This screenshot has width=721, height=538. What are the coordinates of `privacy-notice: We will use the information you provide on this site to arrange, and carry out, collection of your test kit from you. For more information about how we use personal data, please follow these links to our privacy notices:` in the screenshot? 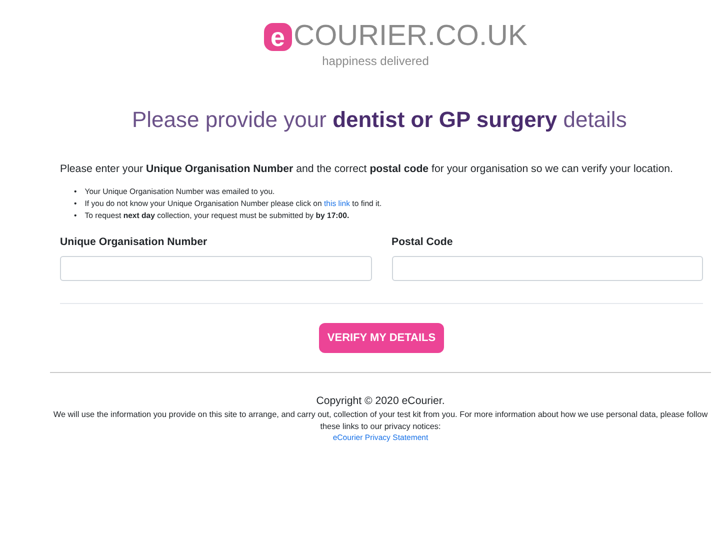 It's located at (380, 421).